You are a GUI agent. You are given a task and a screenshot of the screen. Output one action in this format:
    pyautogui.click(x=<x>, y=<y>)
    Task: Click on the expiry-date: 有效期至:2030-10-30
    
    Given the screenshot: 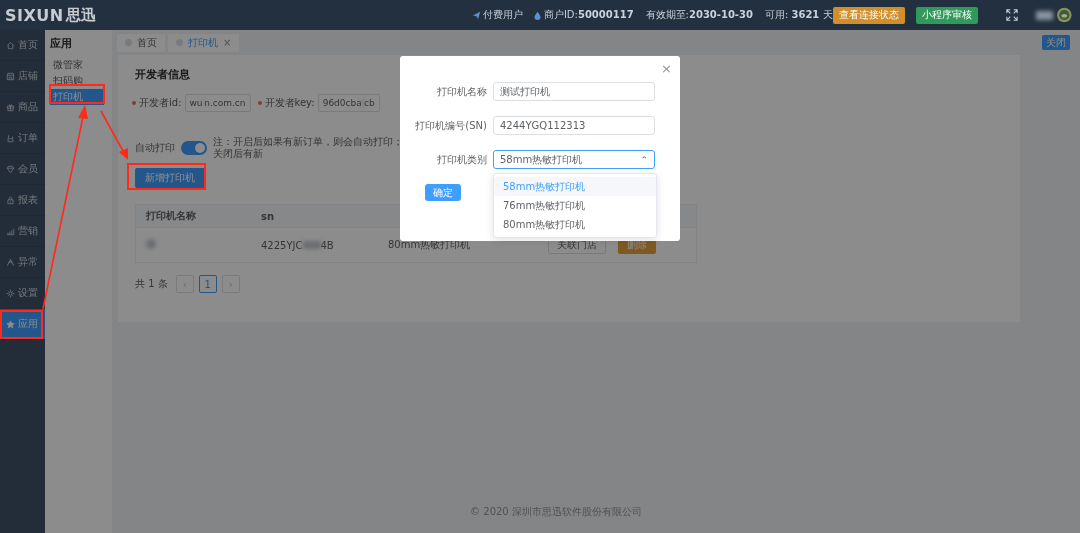 What is the action you would take?
    pyautogui.click(x=699, y=15)
    